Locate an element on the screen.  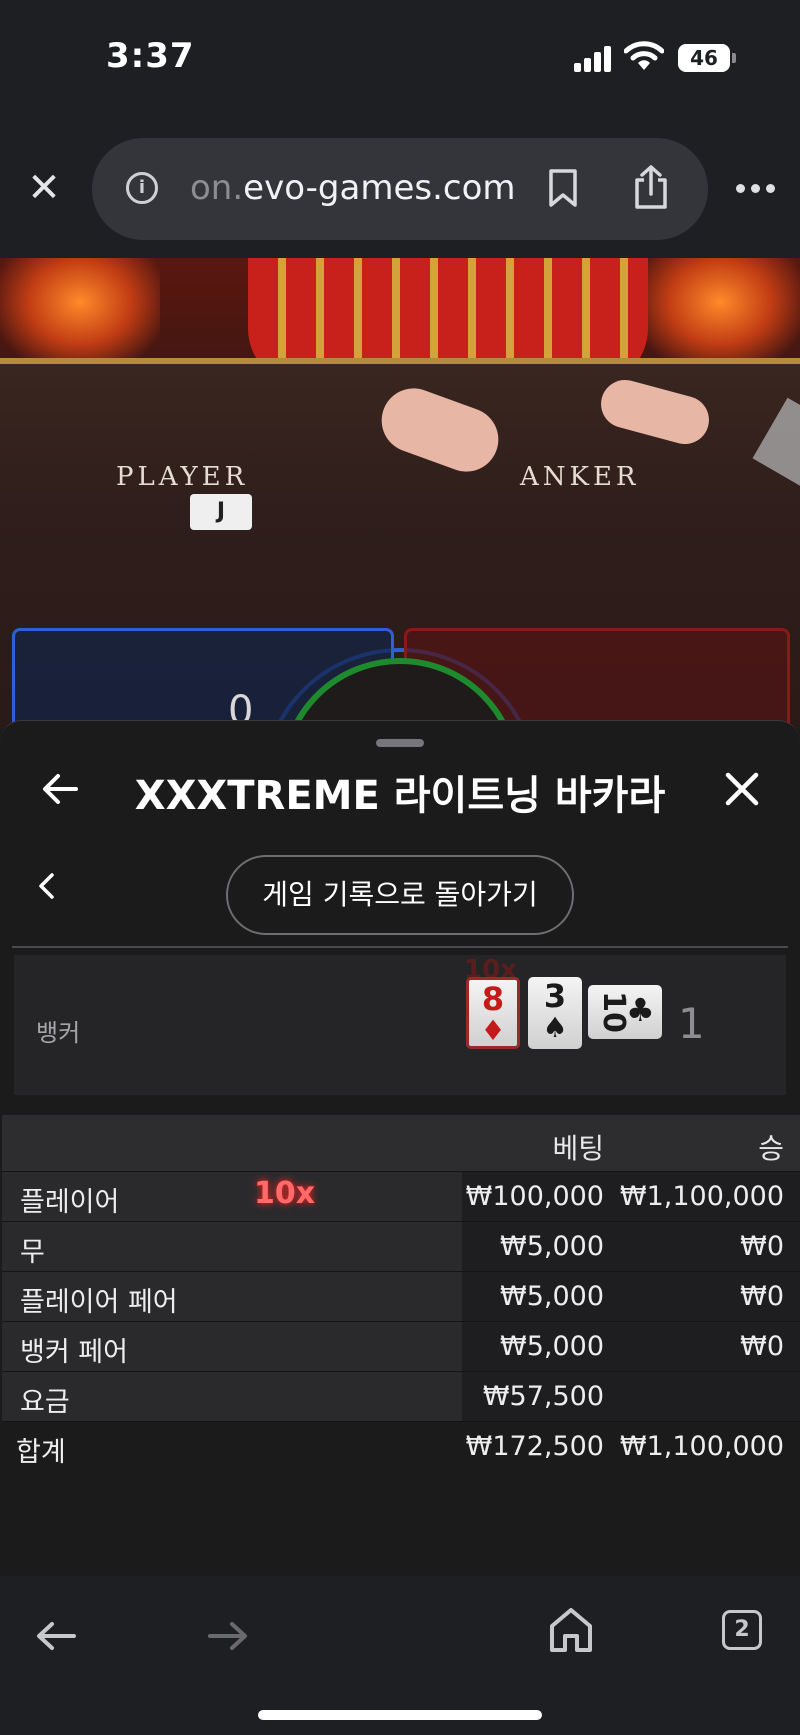
home-icon is located at coordinates (571, 1630).